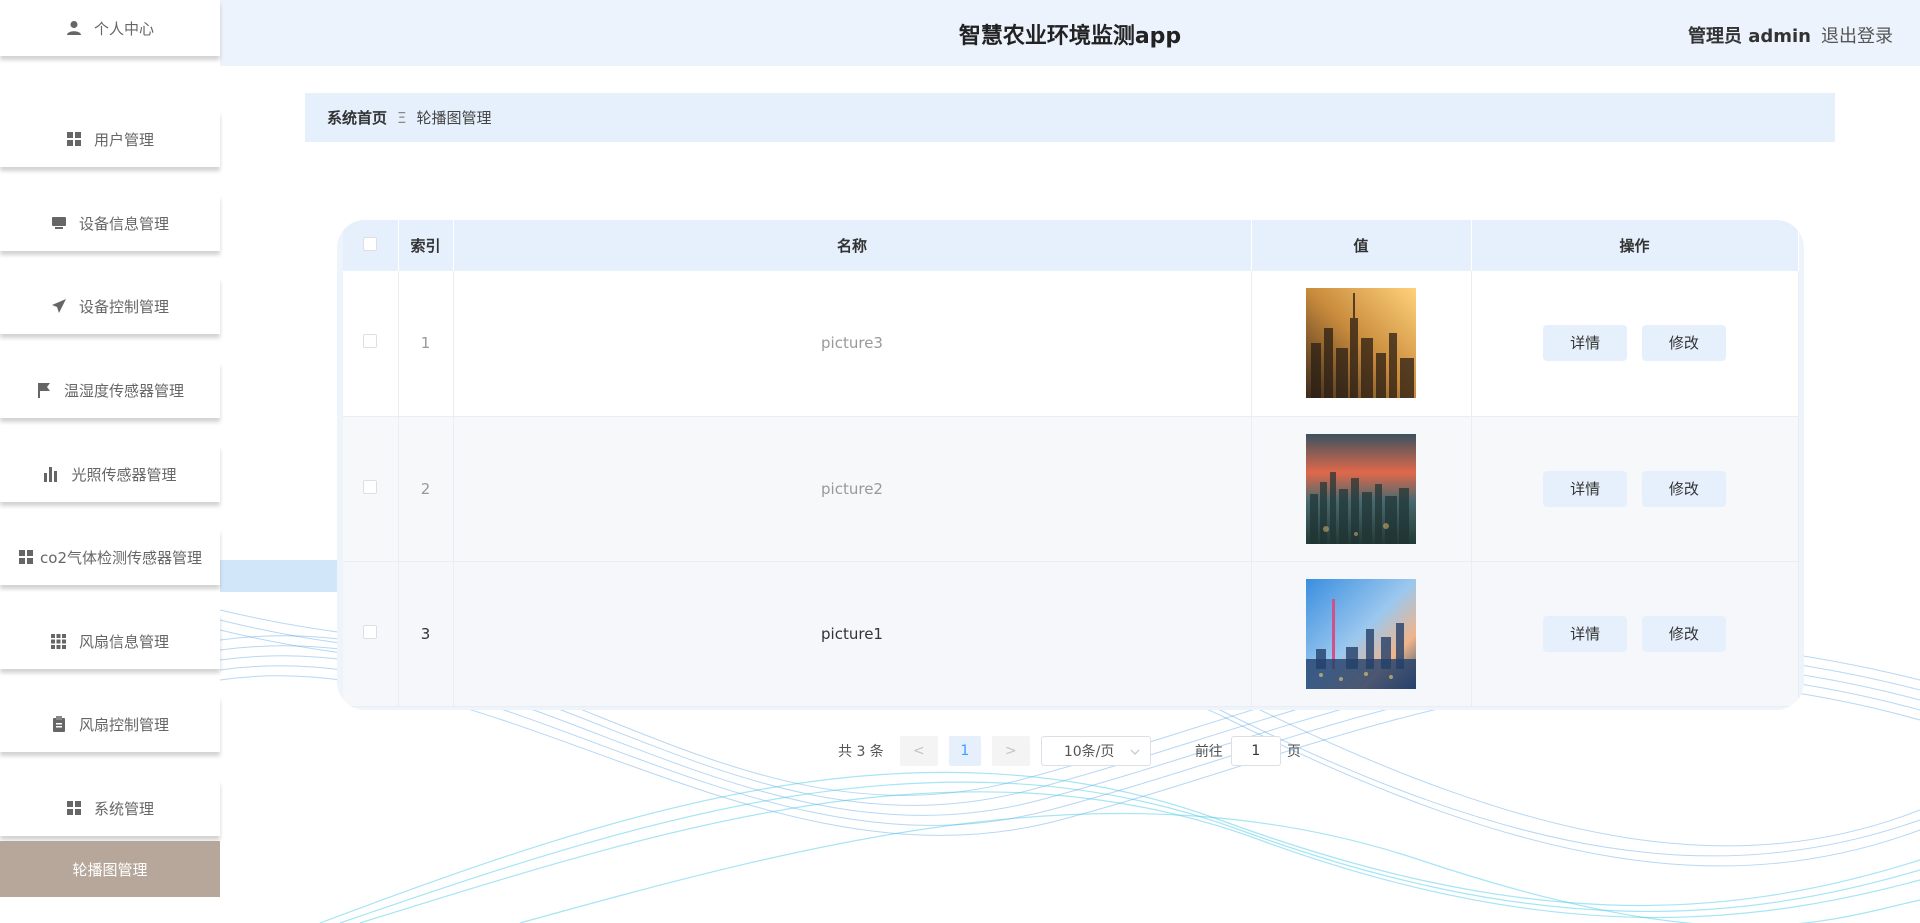 Image resolution: width=1920 pixels, height=923 pixels. Describe the element at coordinates (123, 641) in the screenshot. I see `sidebar-item-label: 风扇信息管理` at that location.